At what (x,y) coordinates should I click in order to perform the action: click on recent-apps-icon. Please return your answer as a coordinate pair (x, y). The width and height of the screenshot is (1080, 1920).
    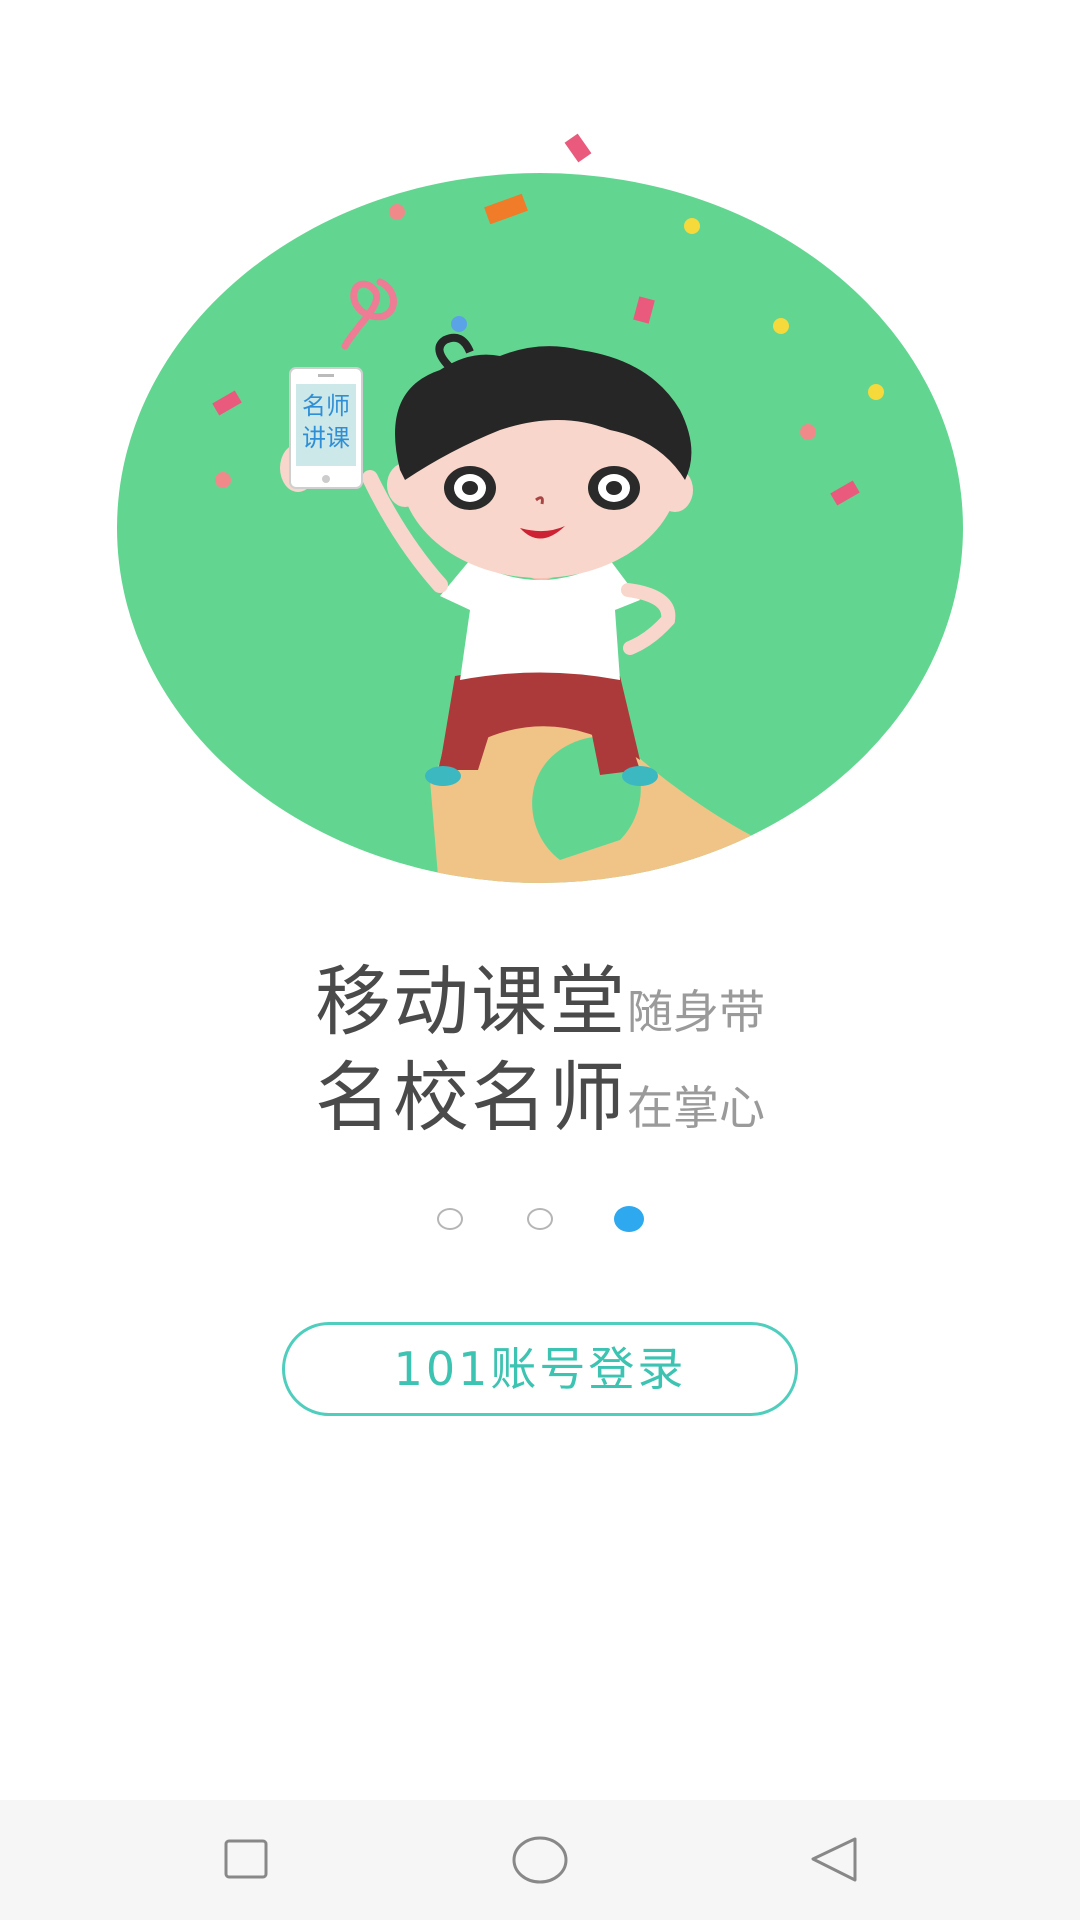
    Looking at the image, I should click on (246, 1859).